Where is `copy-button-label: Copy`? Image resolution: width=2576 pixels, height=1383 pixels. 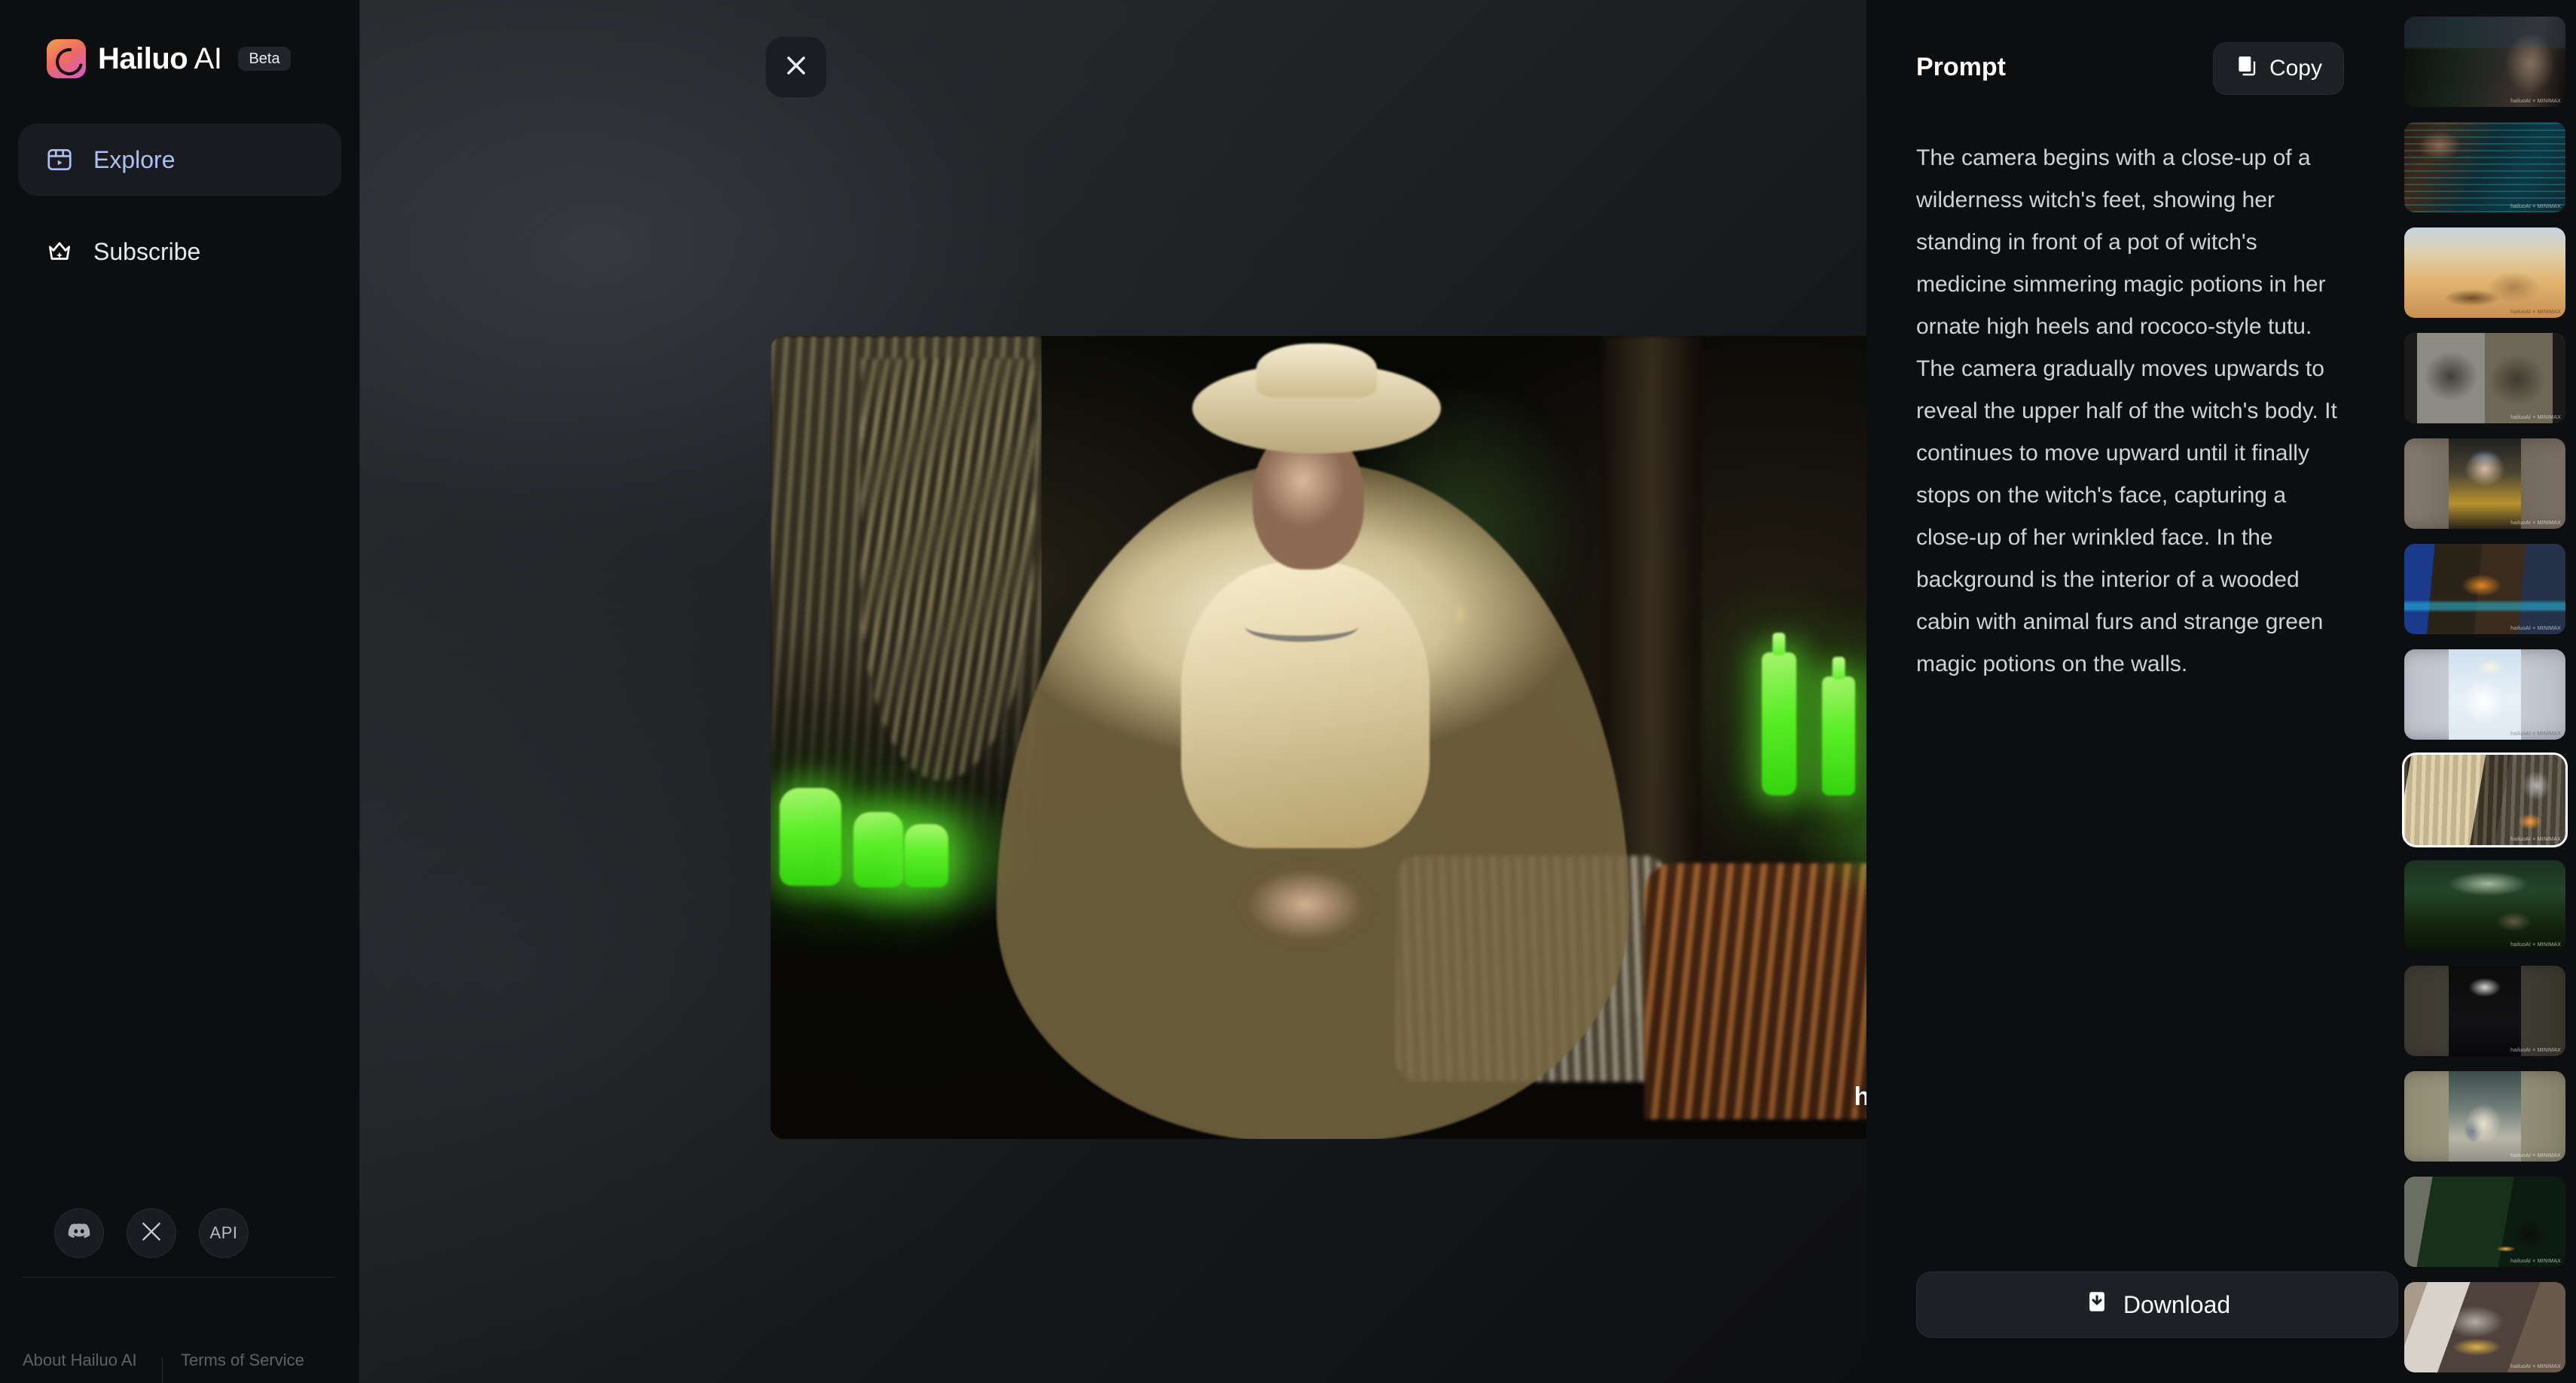 copy-button-label: Copy is located at coordinates (2295, 68).